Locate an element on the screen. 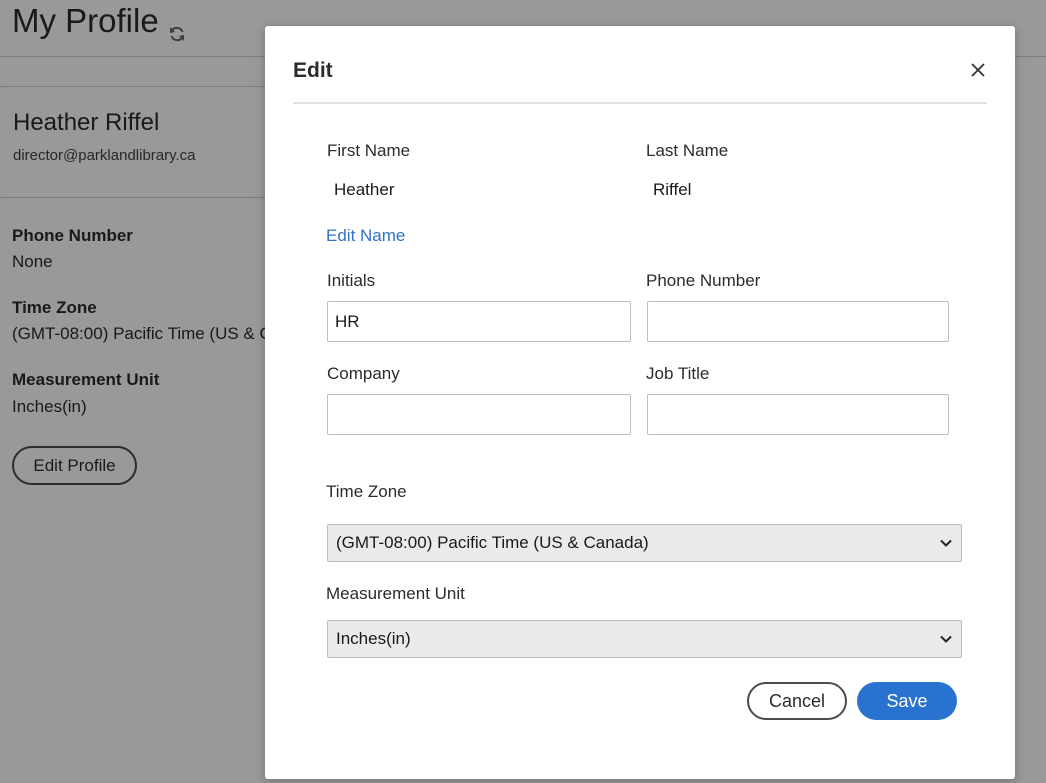  measurement-unit-selected: Inches(in) is located at coordinates (373, 638).